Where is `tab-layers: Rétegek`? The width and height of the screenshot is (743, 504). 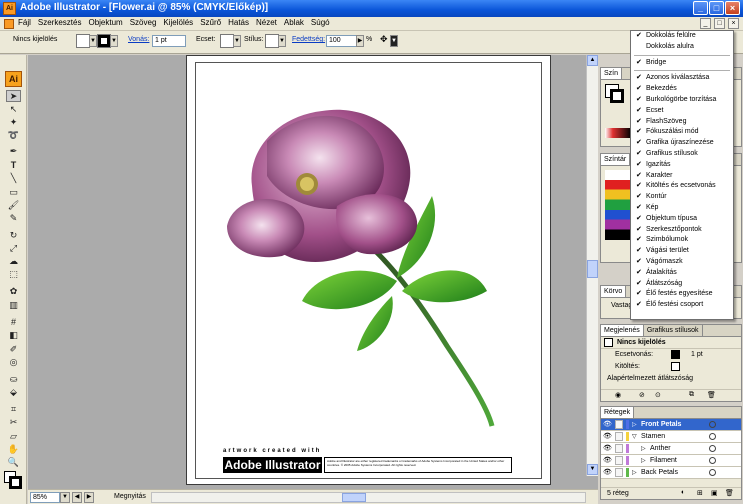 tab-layers: Rétegek is located at coordinates (618, 412).